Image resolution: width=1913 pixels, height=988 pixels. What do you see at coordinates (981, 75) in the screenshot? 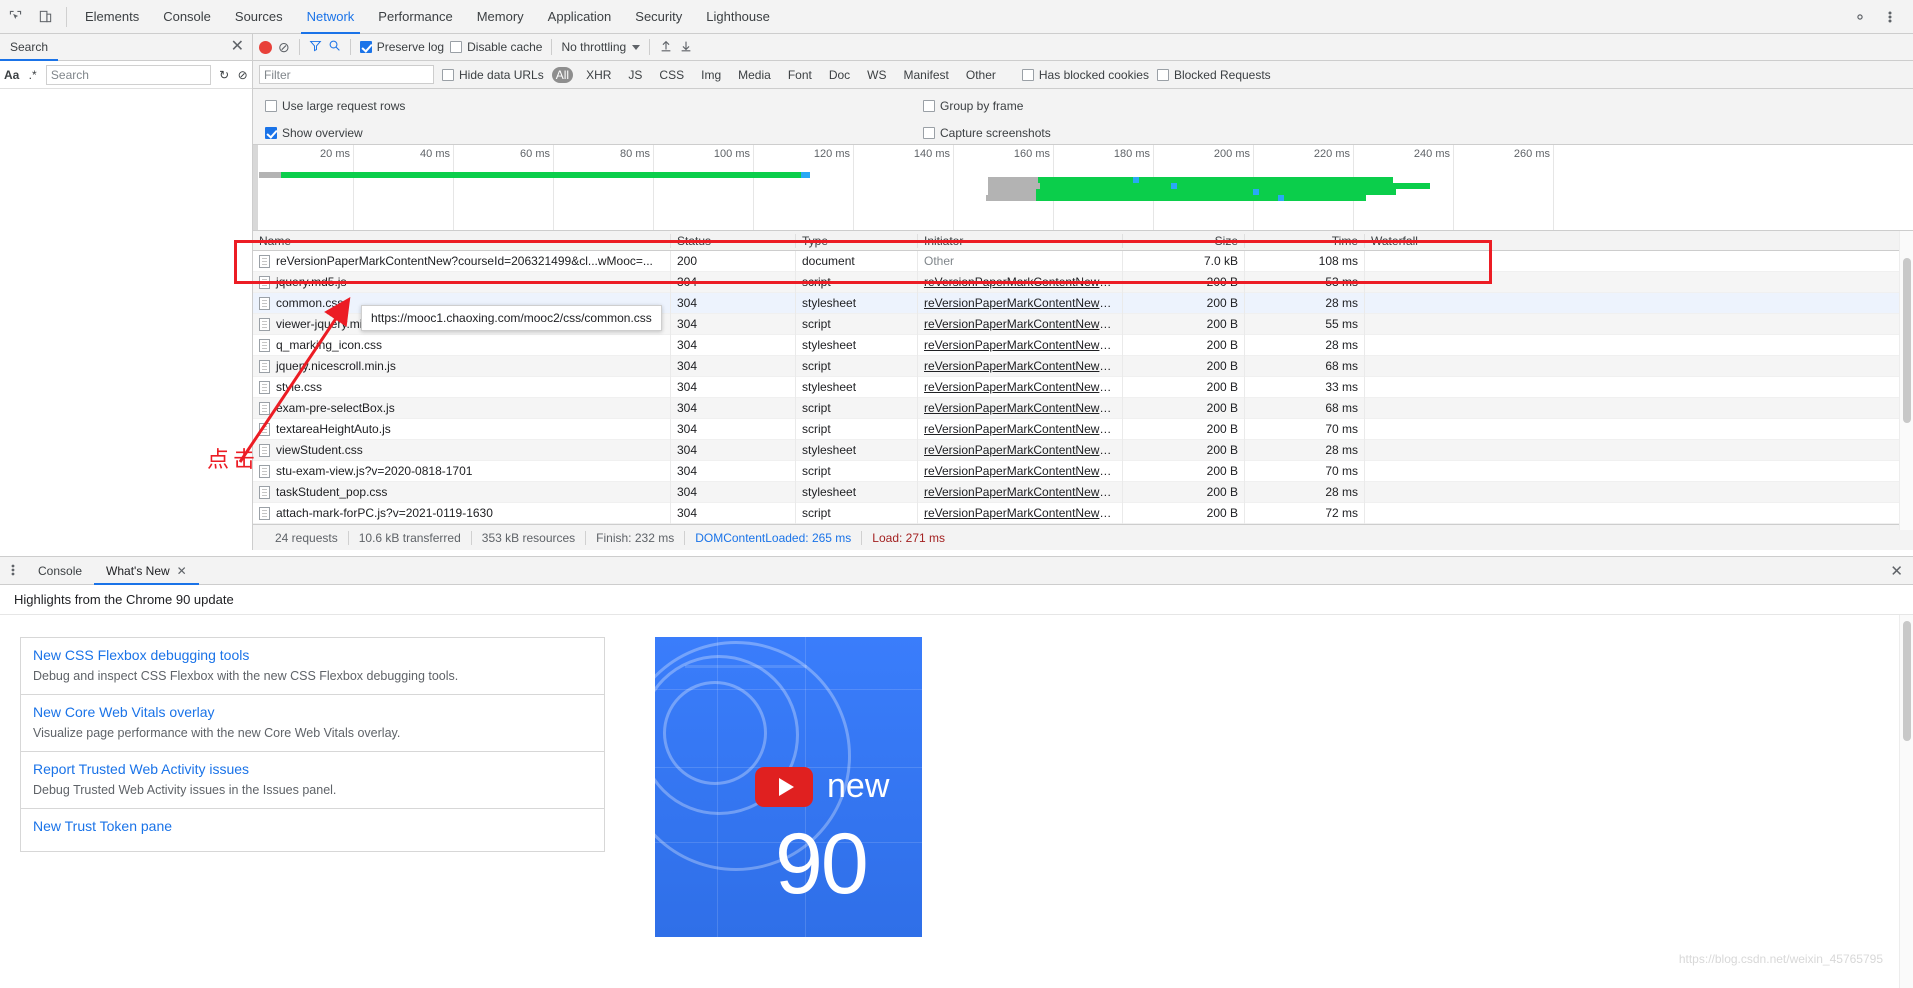
I see `type-filter-other: Other` at bounding box center [981, 75].